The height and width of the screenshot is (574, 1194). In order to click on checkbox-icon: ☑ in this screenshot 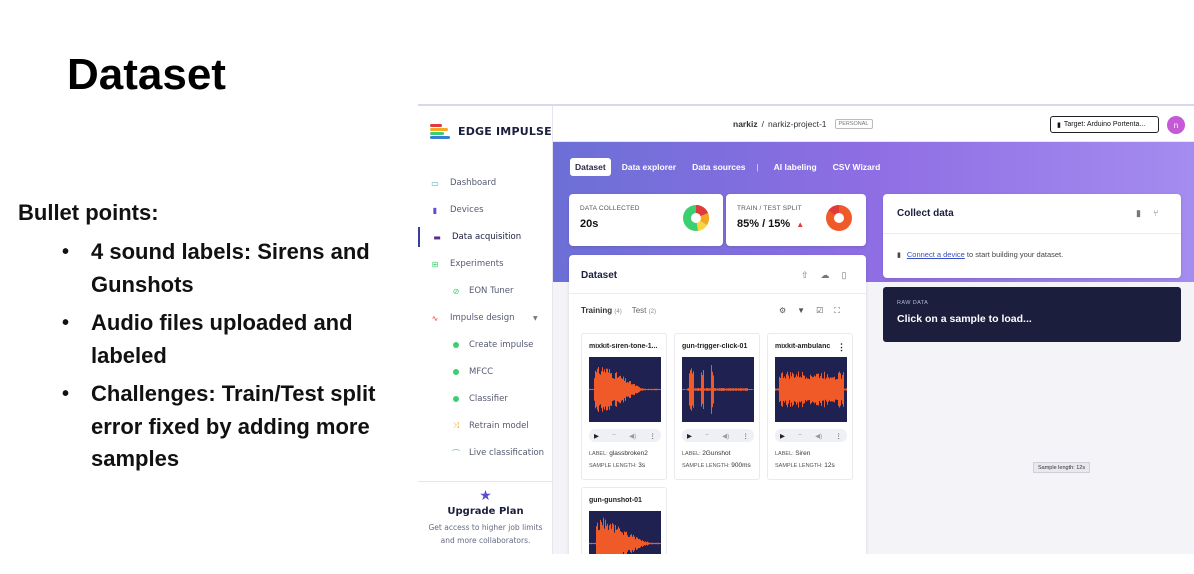, I will do `click(819, 311)`.